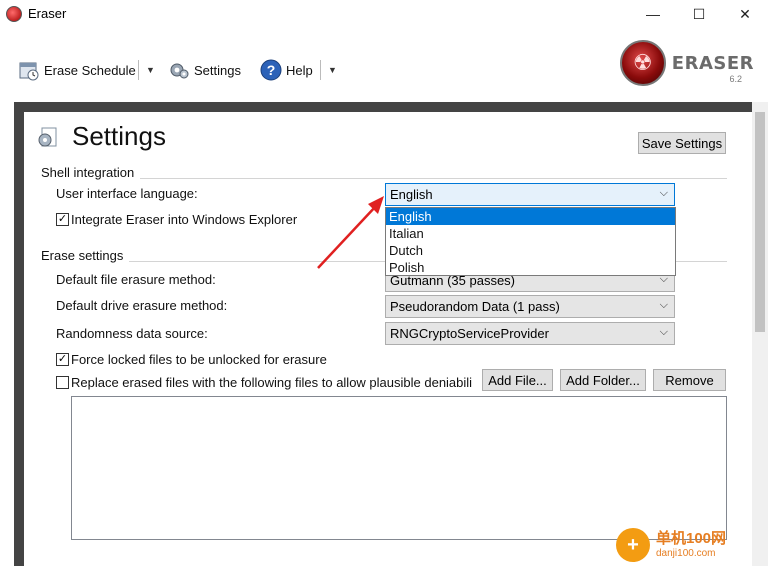 The image size is (768, 566). Describe the element at coordinates (699, 14) in the screenshot. I see `maximize-button: ☐` at that location.